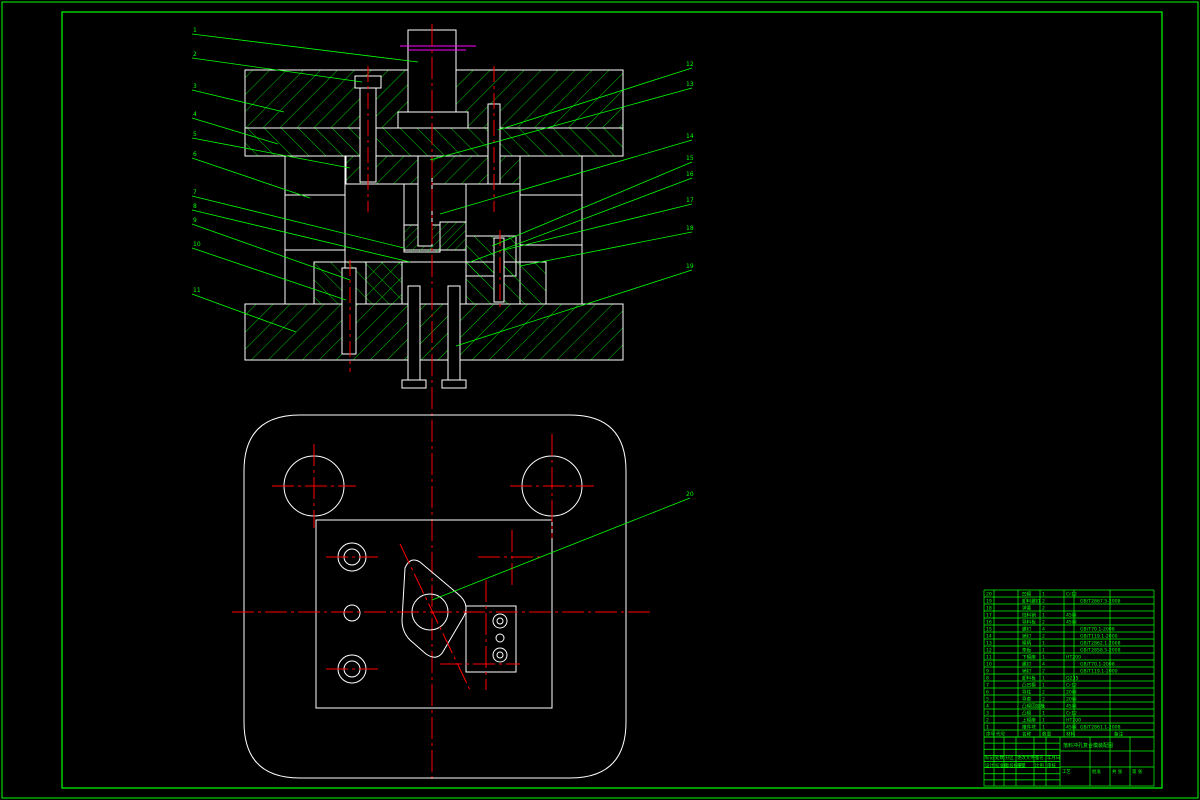 Image resolution: width=1200 pixels, height=800 pixels. I want to click on bom-header-code: 代号, so click(1001, 734).